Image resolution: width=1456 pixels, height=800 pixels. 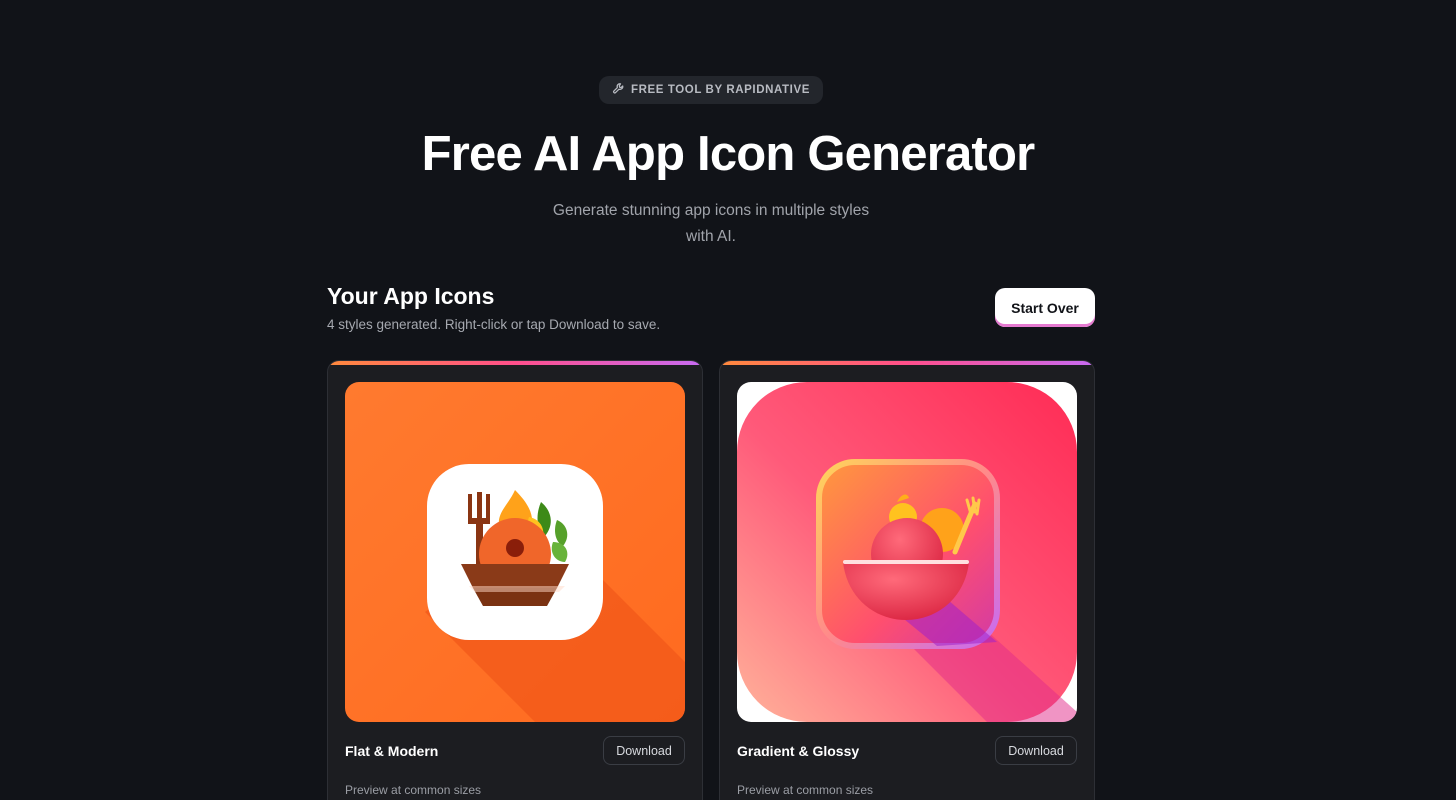 I want to click on page-title: Free AI App Icon Generator, so click(x=728, y=154).